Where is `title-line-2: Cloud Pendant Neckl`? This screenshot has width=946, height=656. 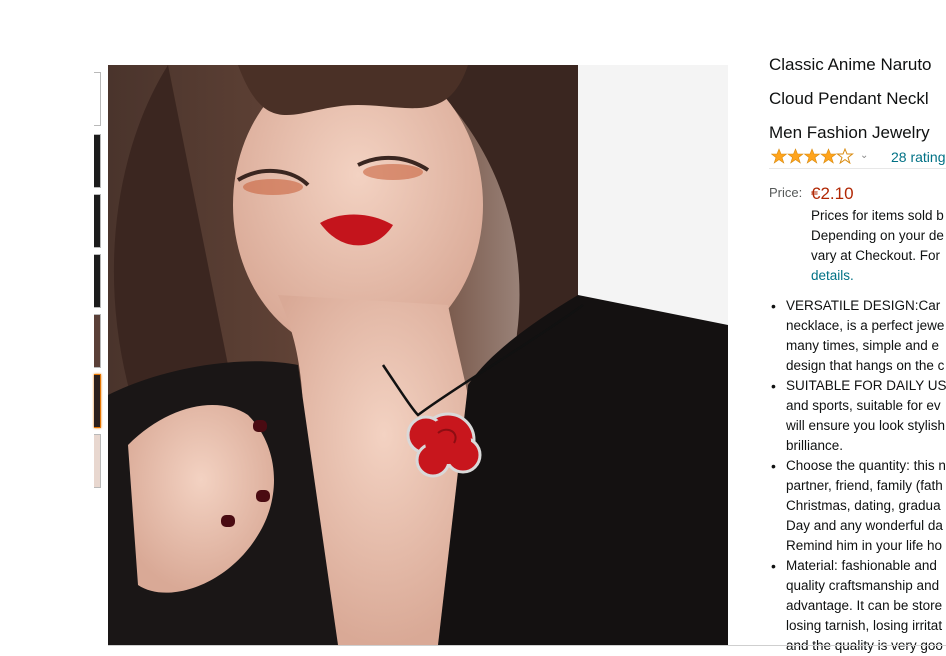 title-line-2: Cloud Pendant Neckl is located at coordinates (849, 98).